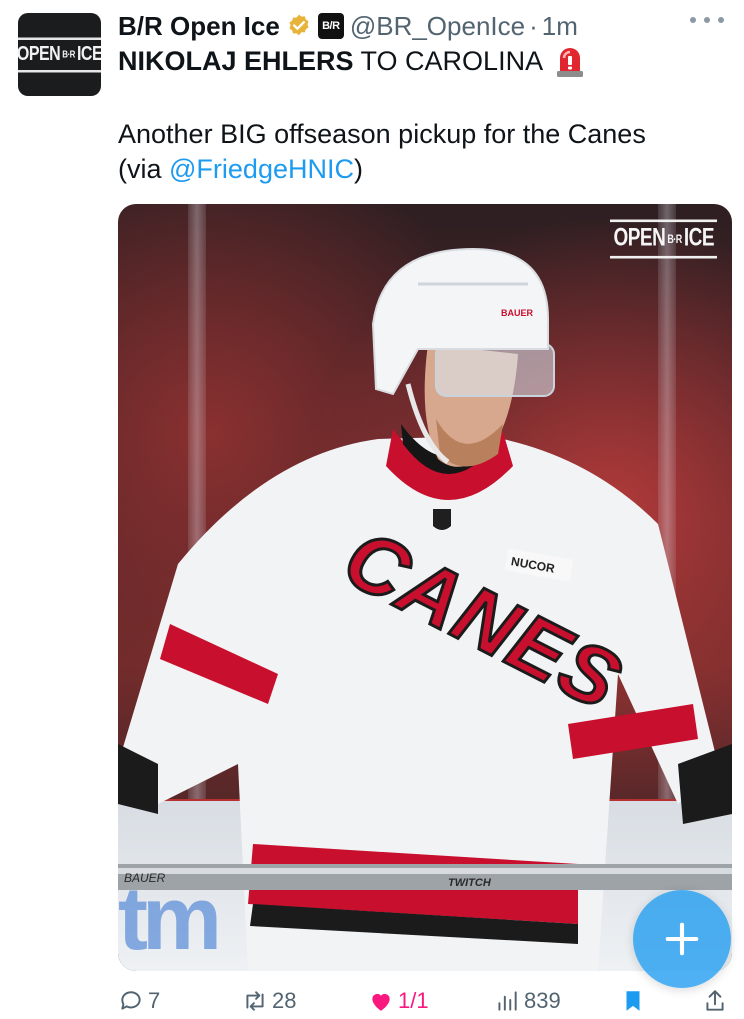 The width and height of the screenshot is (744, 1019). What do you see at coordinates (707, 20) in the screenshot?
I see `more-options-icon` at bounding box center [707, 20].